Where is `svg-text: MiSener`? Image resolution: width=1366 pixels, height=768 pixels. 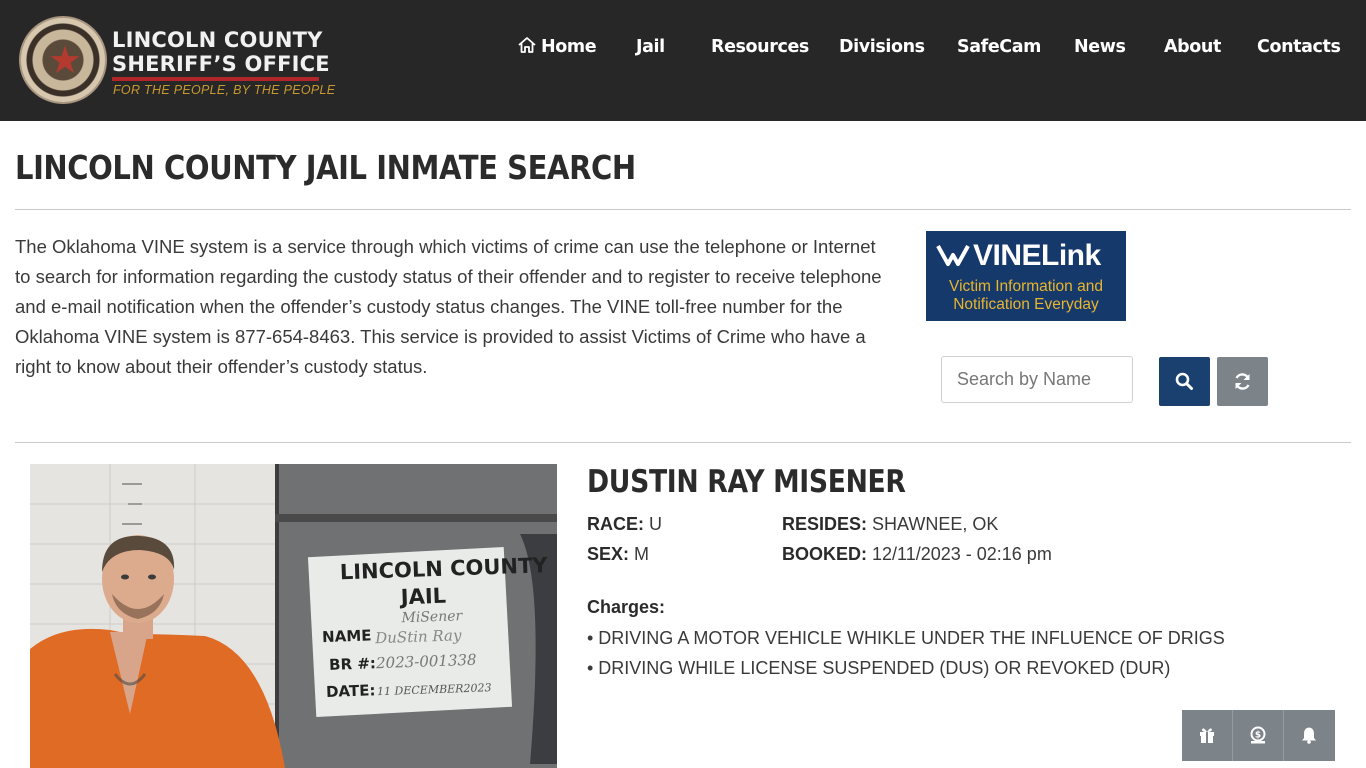 svg-text: MiSener is located at coordinates (432, 617).